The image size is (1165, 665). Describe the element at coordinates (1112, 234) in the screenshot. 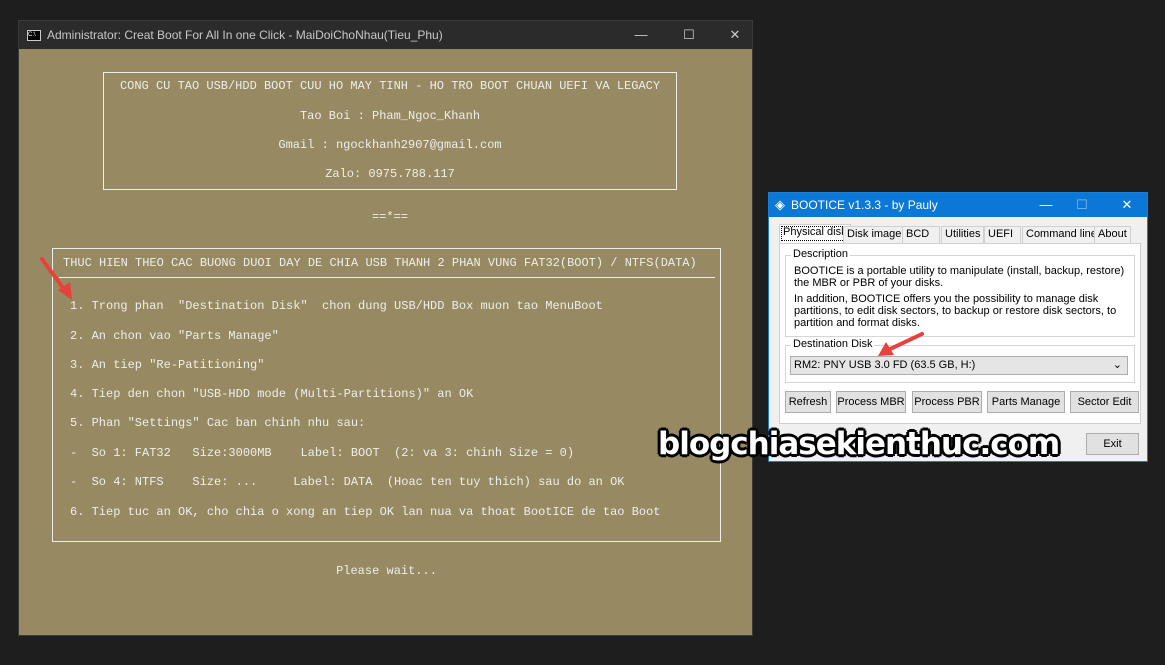

I see `tab-about: About` at that location.